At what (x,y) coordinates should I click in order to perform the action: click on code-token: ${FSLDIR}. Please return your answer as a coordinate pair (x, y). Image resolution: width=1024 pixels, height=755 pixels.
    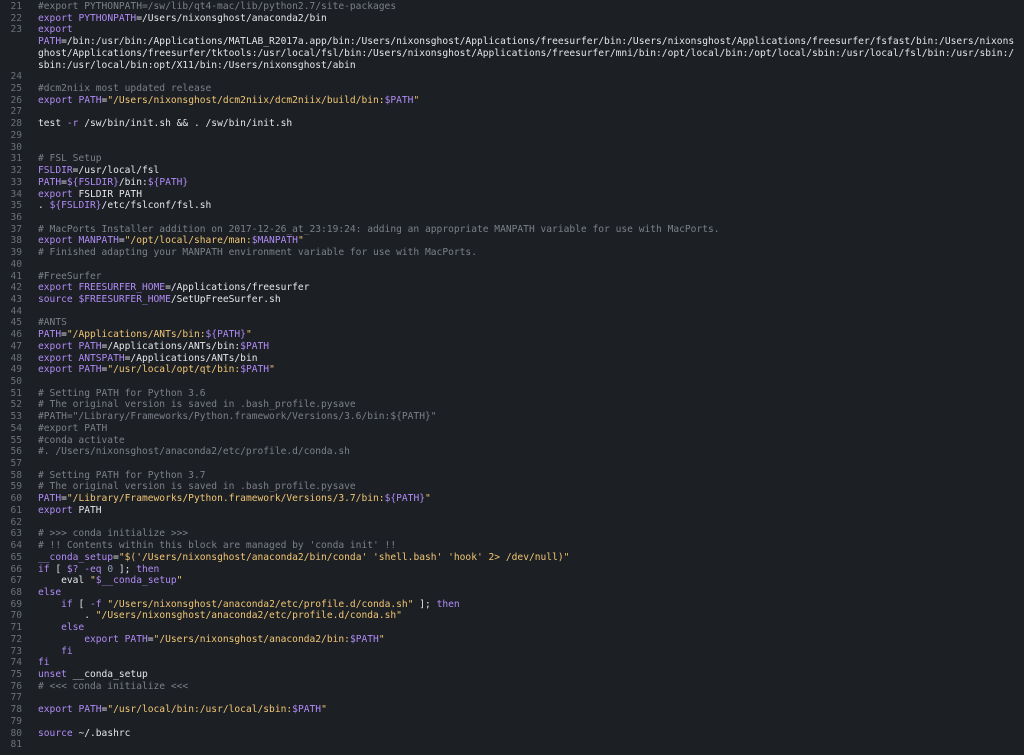
    Looking at the image, I should click on (92, 182).